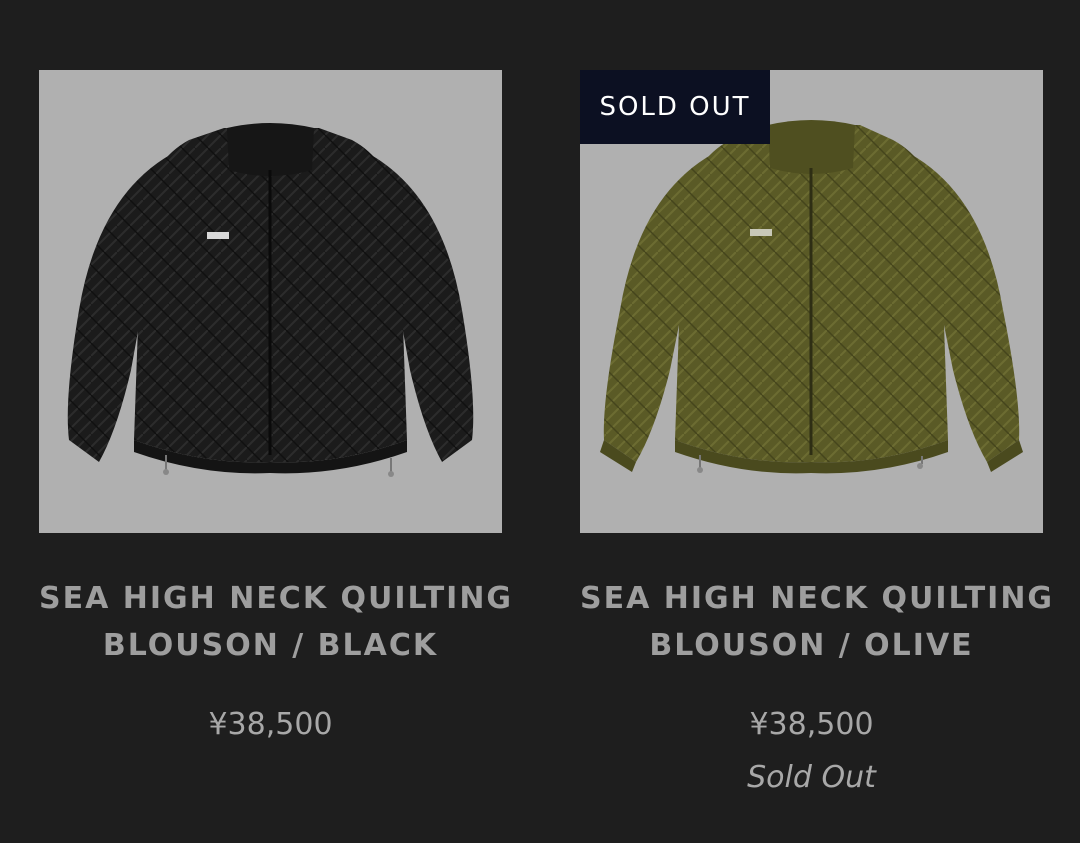 This screenshot has width=1080, height=843. What do you see at coordinates (270, 724) in the screenshot?
I see `product-price-black: ¥38,500` at bounding box center [270, 724].